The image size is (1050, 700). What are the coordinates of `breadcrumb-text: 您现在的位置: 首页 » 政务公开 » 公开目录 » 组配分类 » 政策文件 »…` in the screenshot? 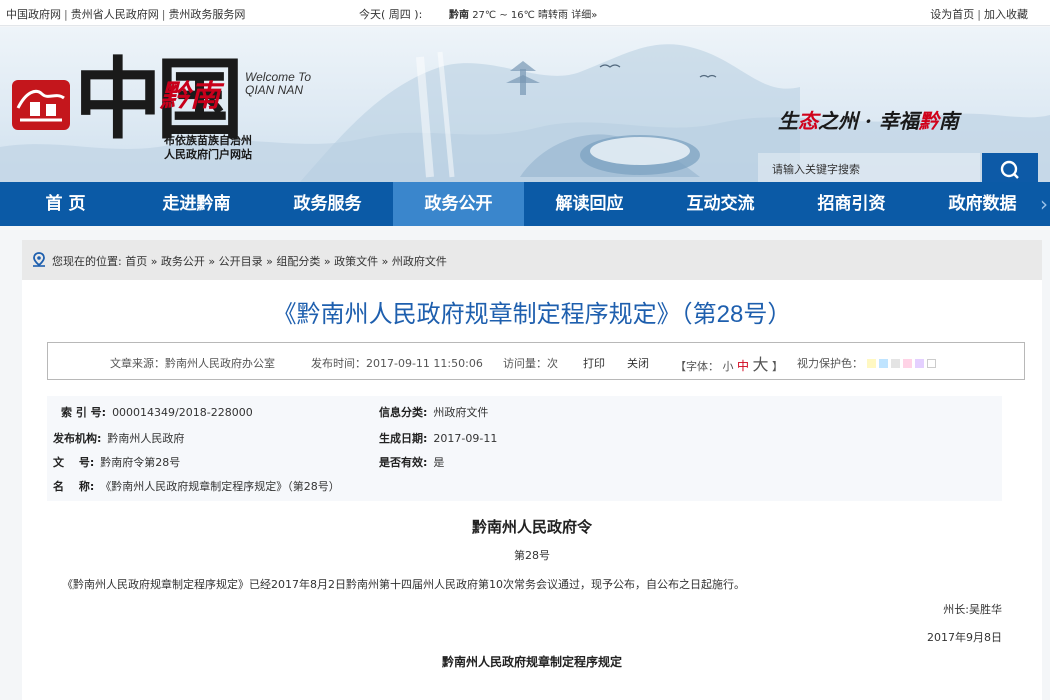 It's located at (249, 261).